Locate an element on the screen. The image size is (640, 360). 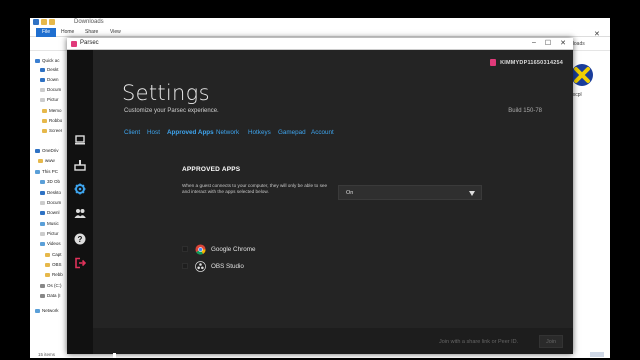
nav-item: Deskt is located at coordinates (49, 71).